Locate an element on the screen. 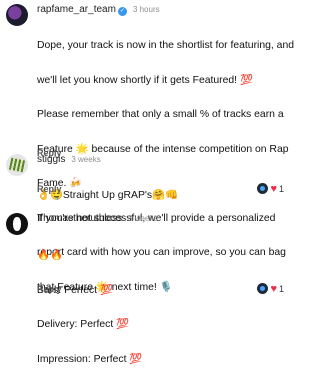 This screenshot has width=320, height=388. comment-meta: rapfame_ar_team ✓ 3 hours is located at coordinates (98, 10).